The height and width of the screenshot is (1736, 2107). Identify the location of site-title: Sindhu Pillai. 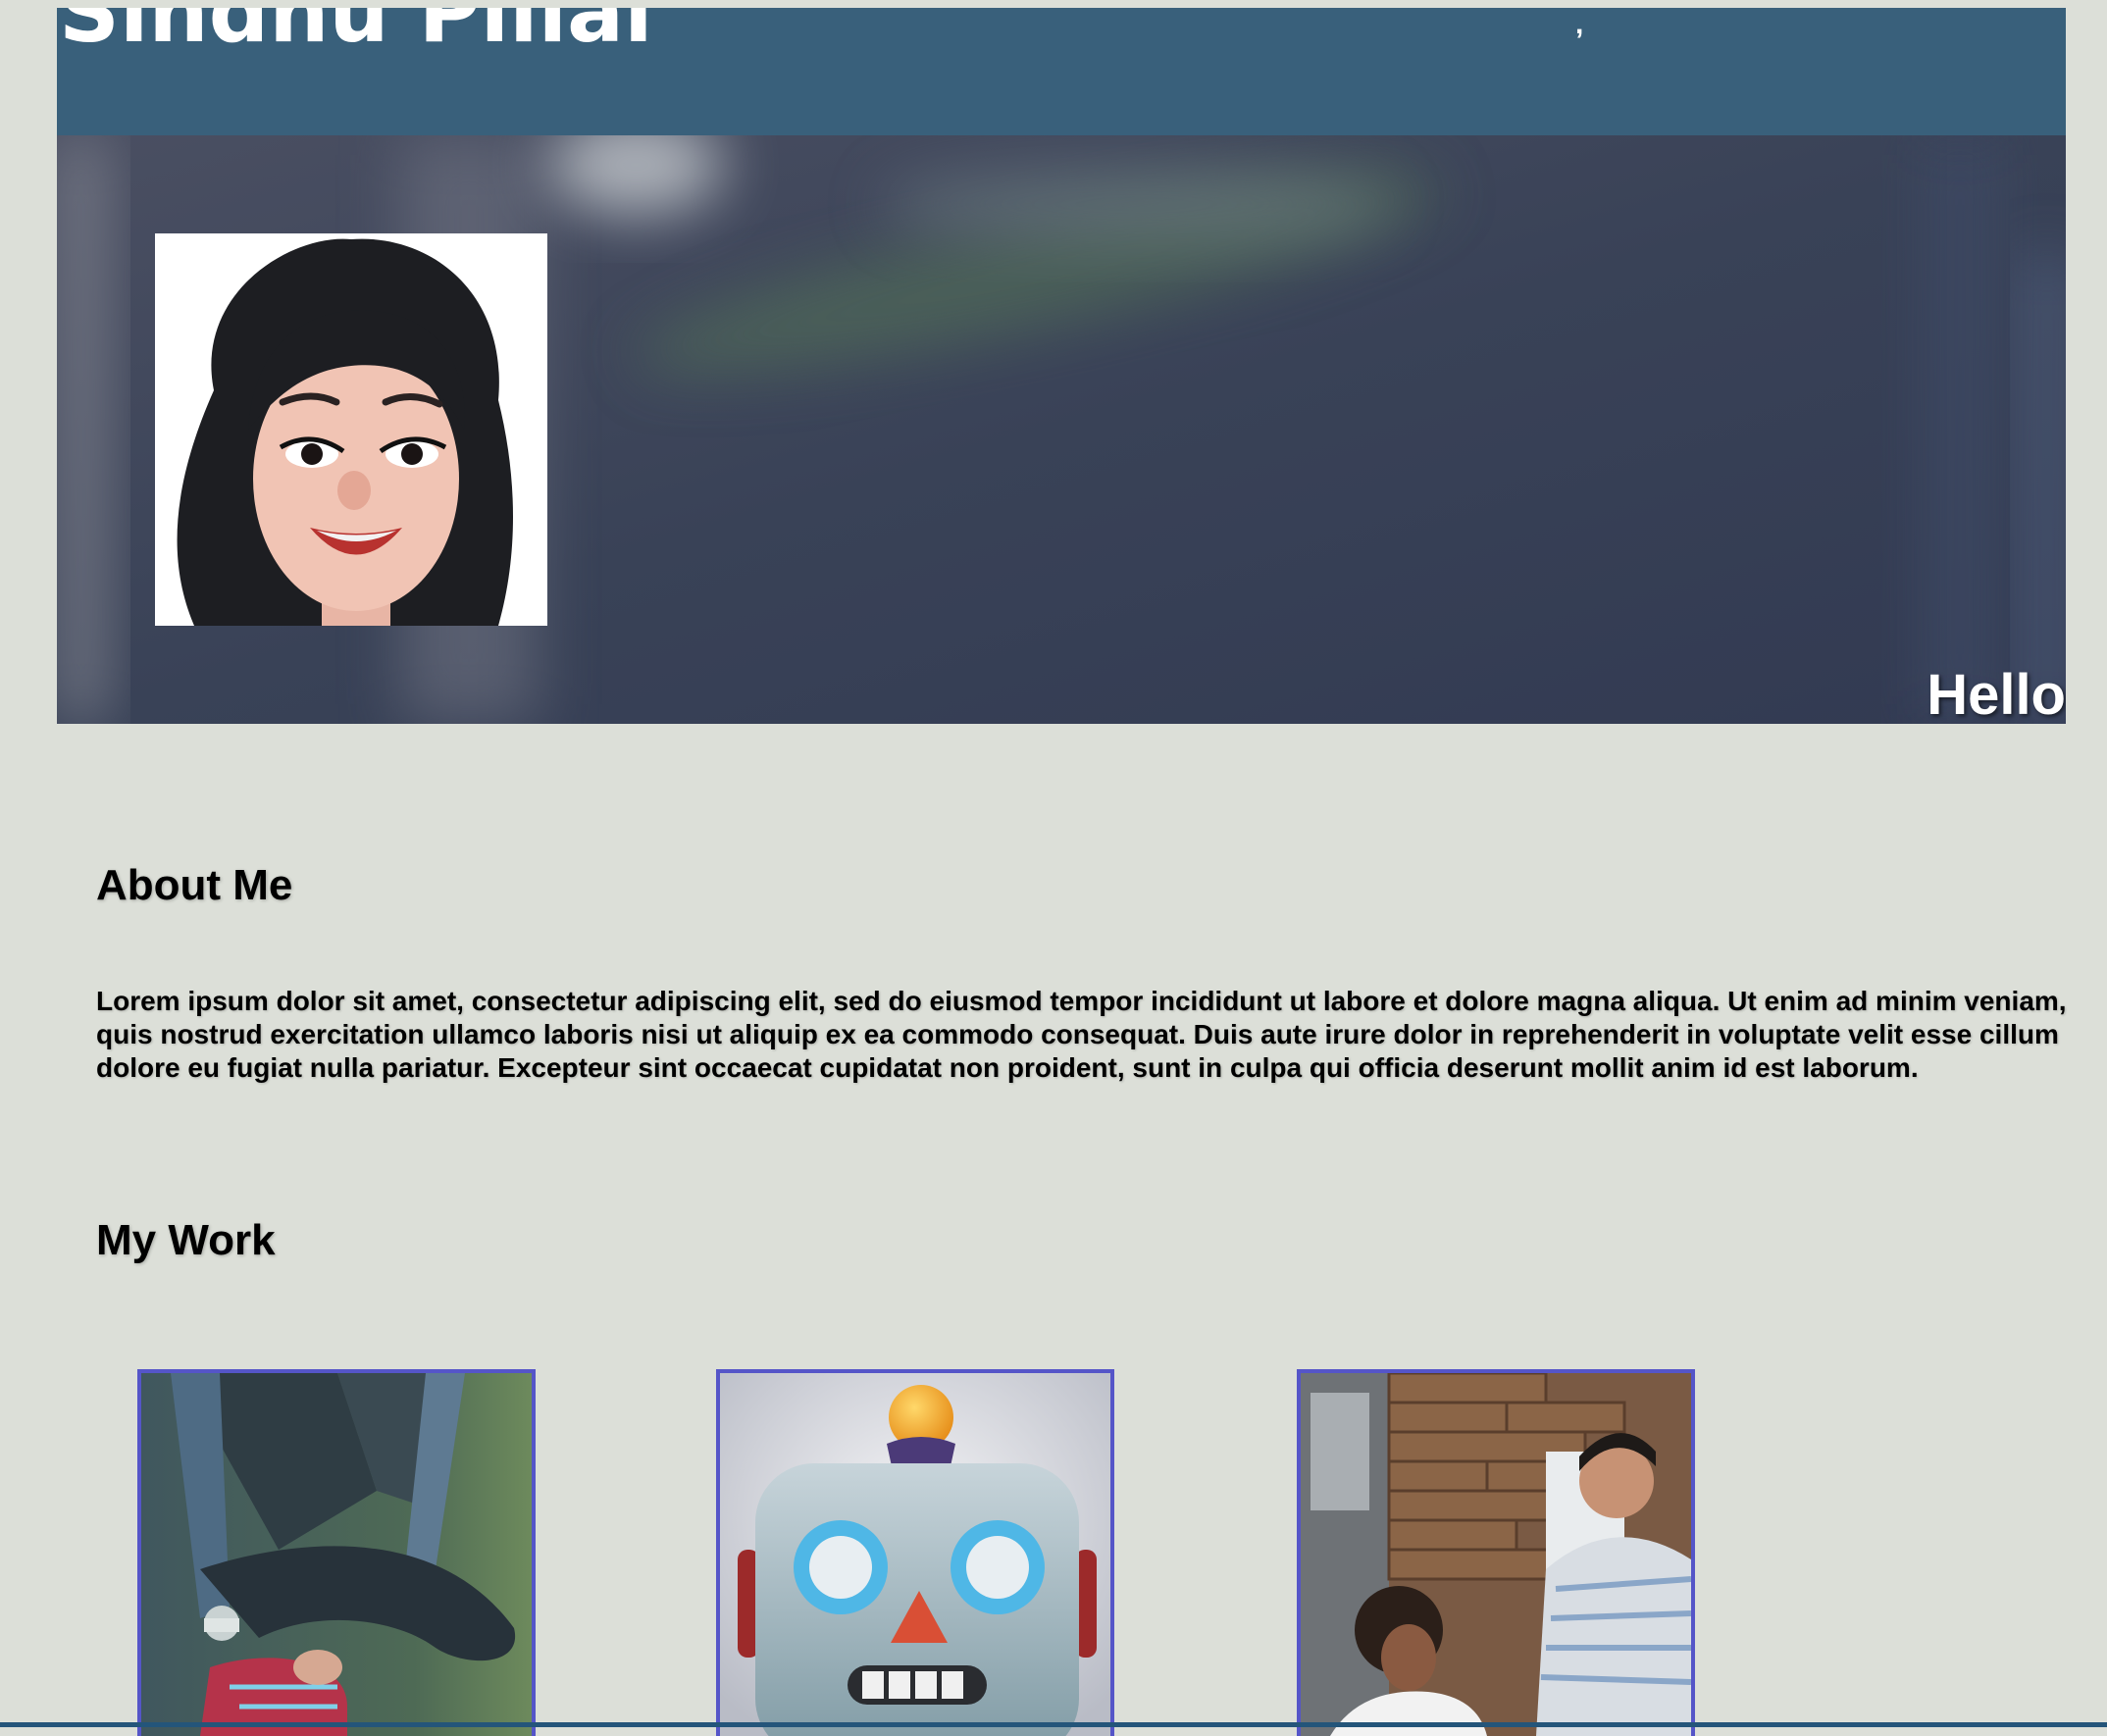
(356, 35).